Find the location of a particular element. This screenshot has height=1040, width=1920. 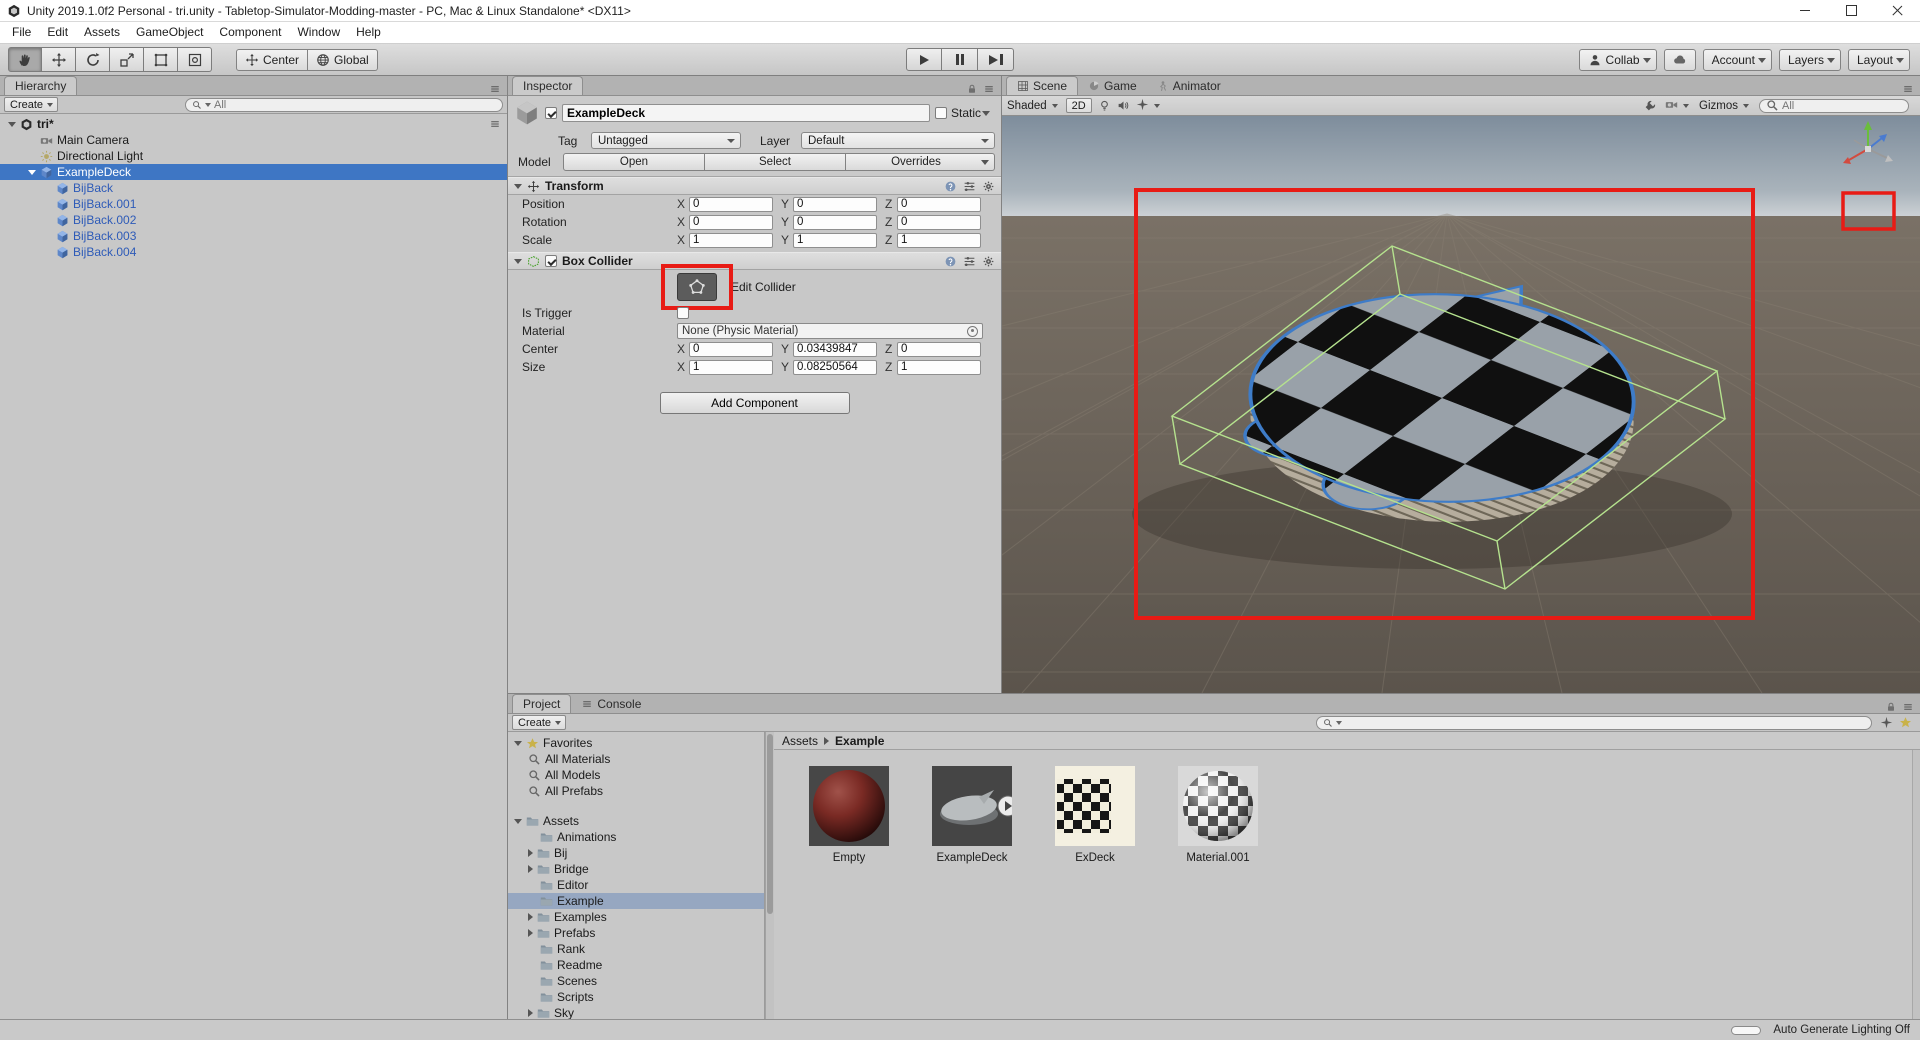

thumbnail-size-slider is located at coordinates (1746, 1030).